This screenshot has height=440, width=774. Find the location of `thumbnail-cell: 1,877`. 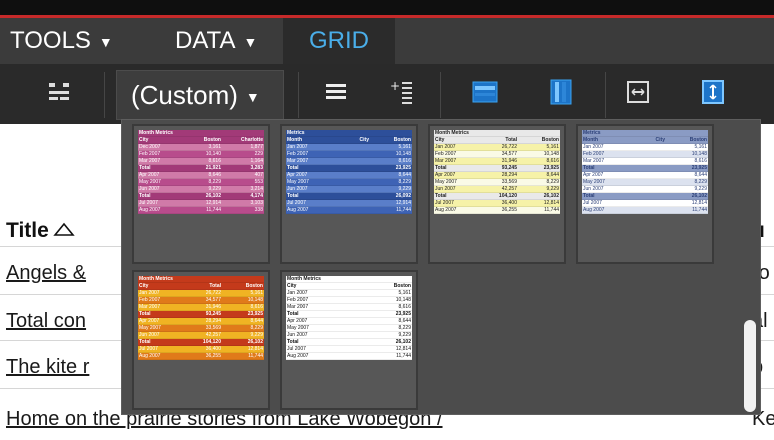

thumbnail-cell: 1,877 is located at coordinates (256, 147).